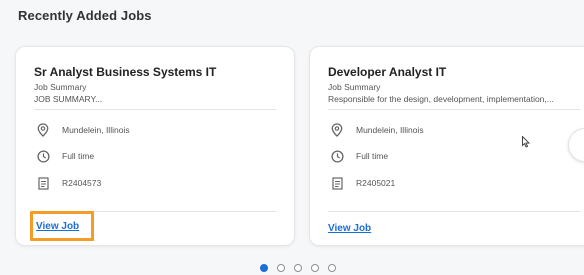  I want to click on job-title: Sr Analyst Business Systems IT, so click(125, 72).